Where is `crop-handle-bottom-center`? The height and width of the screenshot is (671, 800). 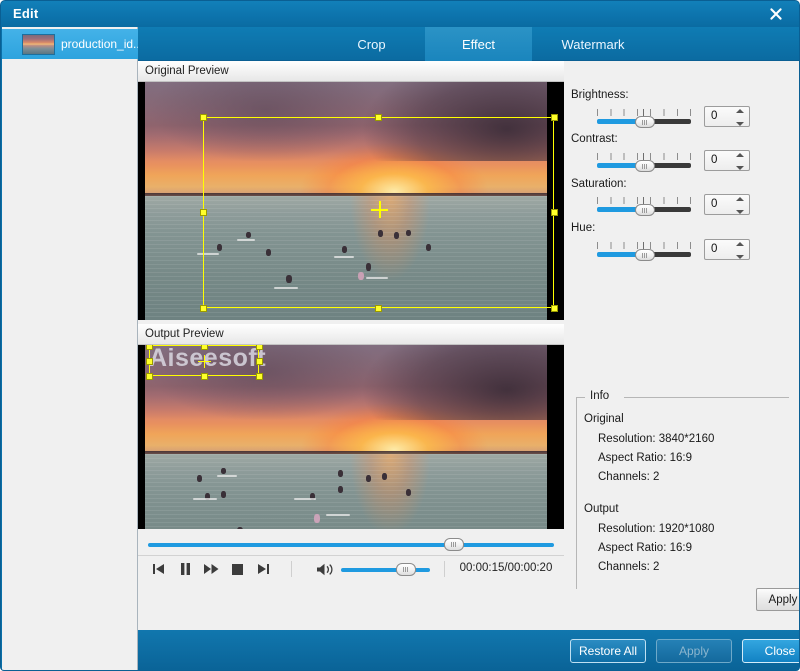
crop-handle-bottom-center is located at coordinates (378, 308).